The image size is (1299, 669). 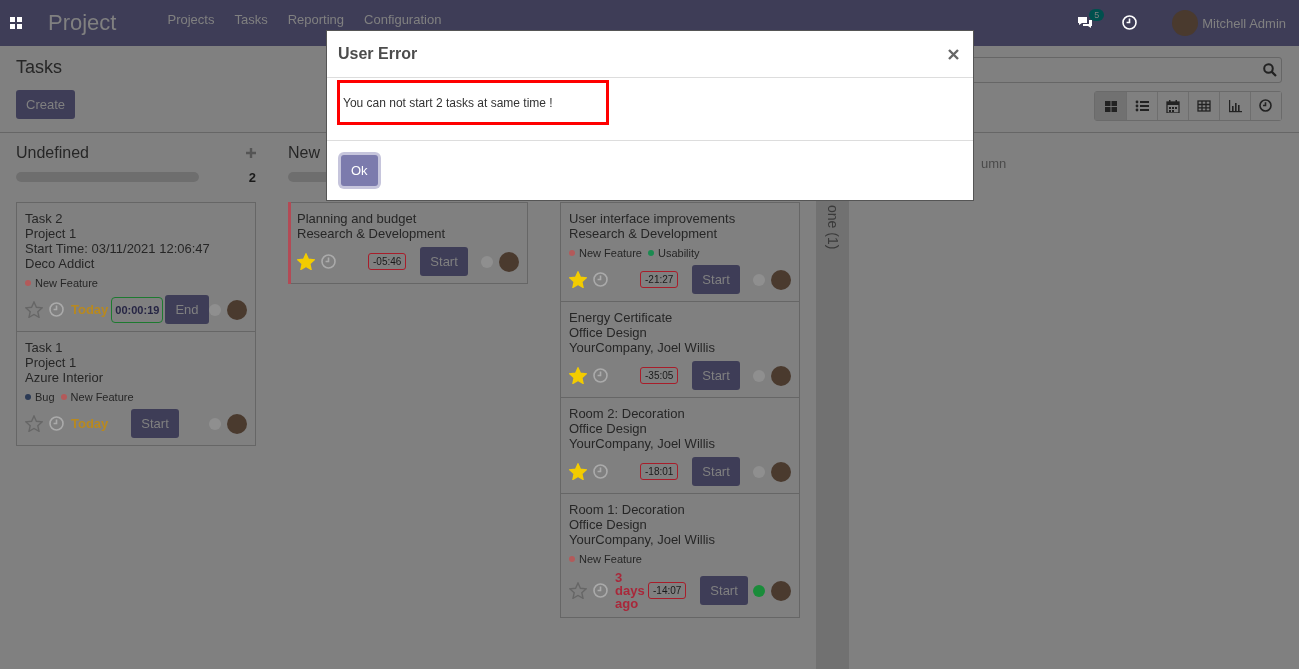 I want to click on column-title: New, so click(x=304, y=153).